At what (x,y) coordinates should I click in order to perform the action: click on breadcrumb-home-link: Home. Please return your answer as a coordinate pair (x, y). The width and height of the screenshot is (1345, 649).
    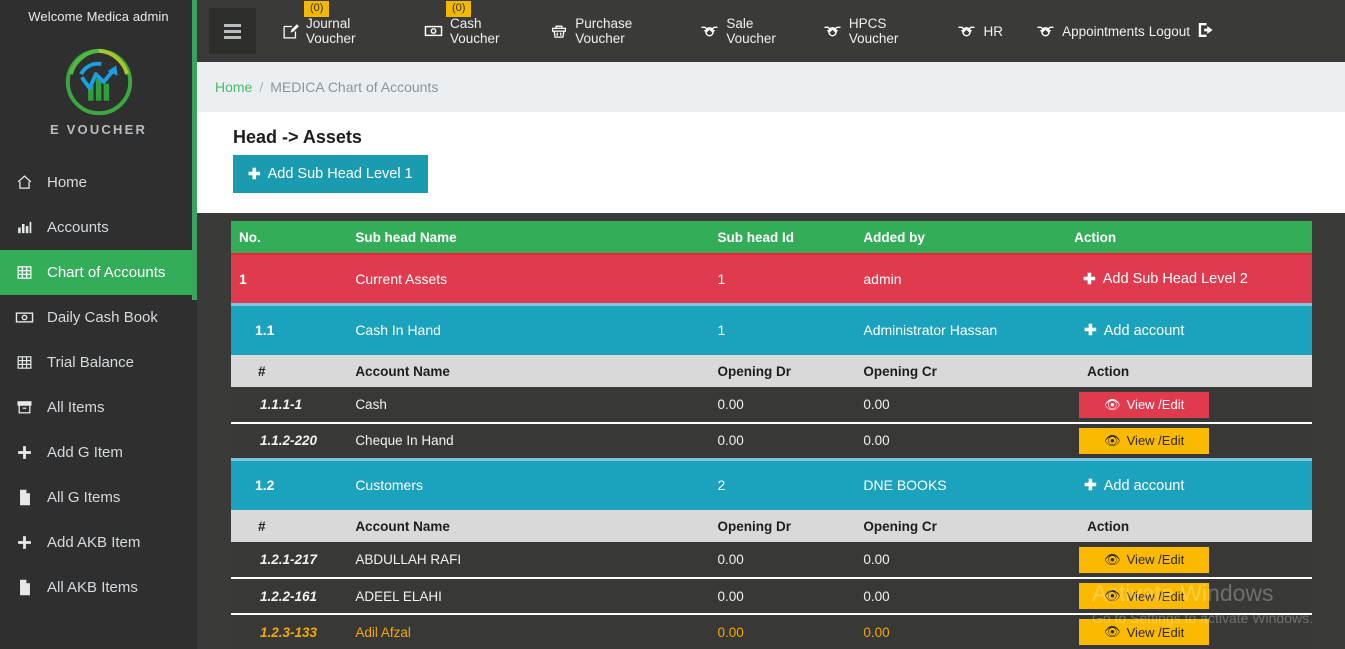
    Looking at the image, I should click on (233, 87).